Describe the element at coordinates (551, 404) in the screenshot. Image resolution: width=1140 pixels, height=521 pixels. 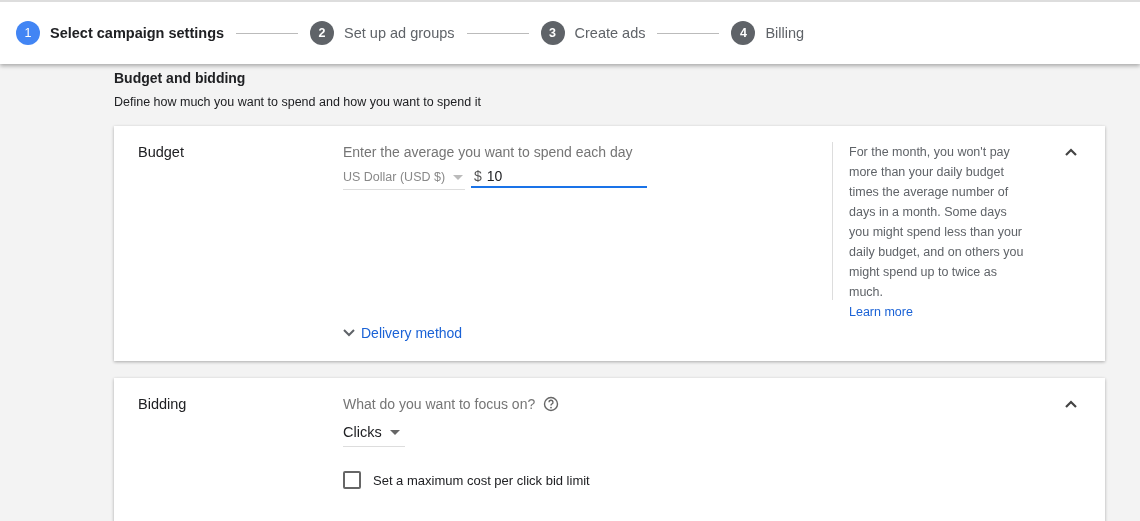
I see `help-icon` at that location.